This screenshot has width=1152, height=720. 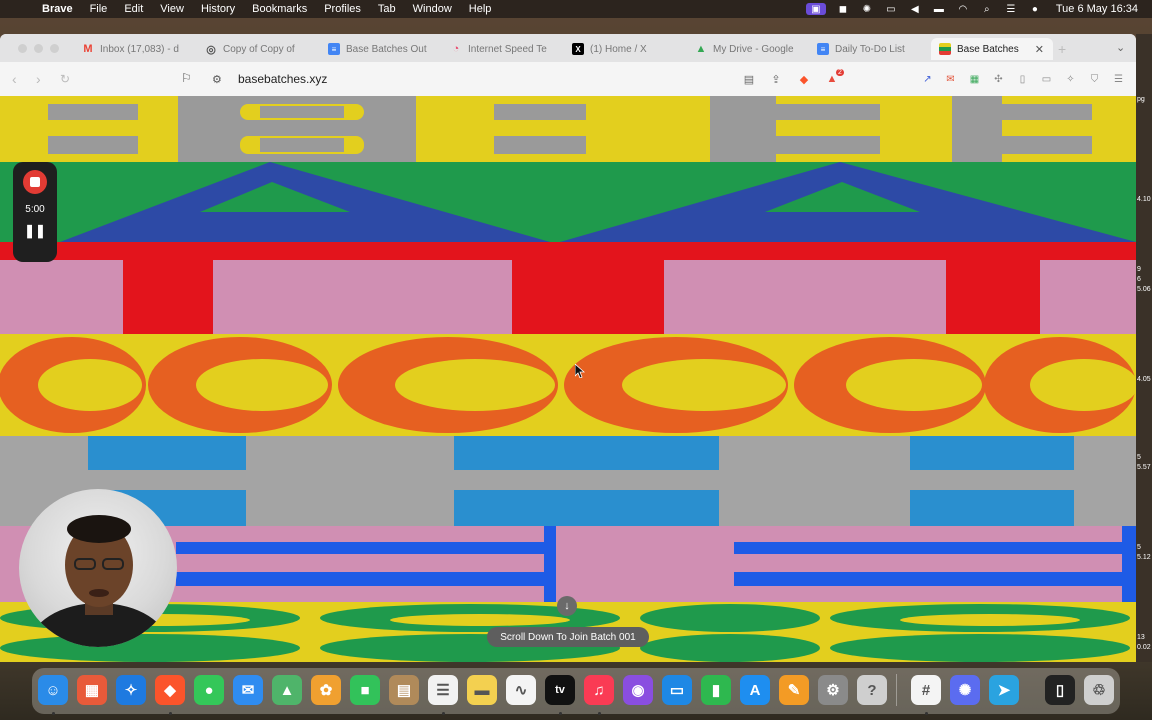 What do you see at coordinates (974, 79) in the screenshot?
I see `extension-grid-icon: ▦` at bounding box center [974, 79].